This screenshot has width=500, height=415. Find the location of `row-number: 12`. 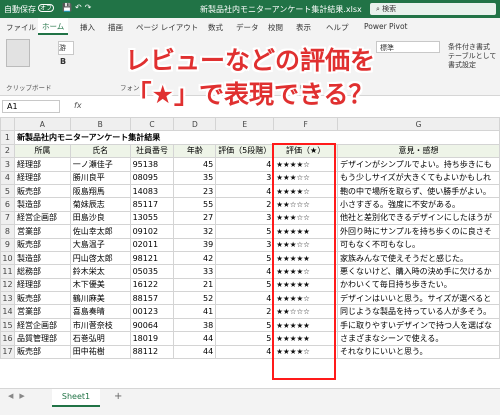

row-number: 12 is located at coordinates (7, 285).